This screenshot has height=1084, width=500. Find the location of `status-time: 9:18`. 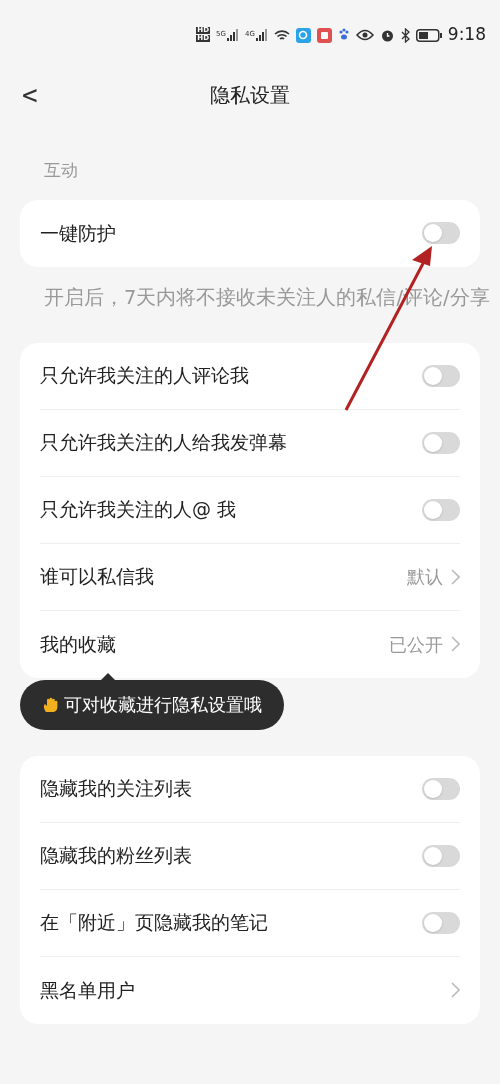

status-time: 9:18 is located at coordinates (466, 35).